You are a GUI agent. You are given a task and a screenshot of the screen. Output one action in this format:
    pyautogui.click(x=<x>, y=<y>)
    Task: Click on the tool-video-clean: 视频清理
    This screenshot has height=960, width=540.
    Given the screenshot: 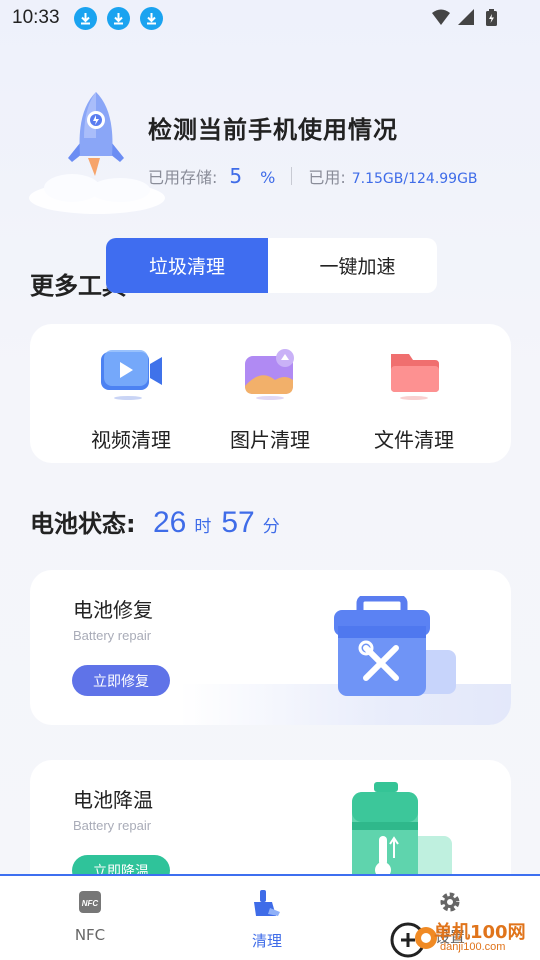 What is the action you would take?
    pyautogui.click(x=131, y=399)
    